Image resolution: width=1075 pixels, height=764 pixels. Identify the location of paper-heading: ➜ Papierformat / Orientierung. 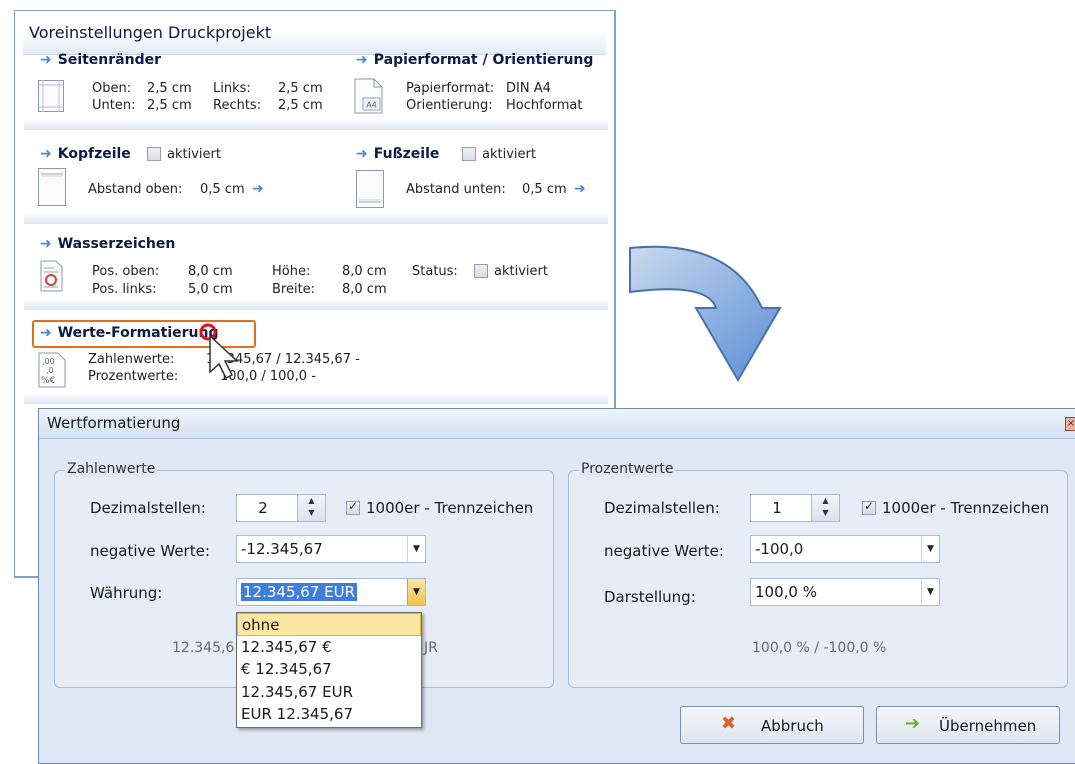
(474, 60).